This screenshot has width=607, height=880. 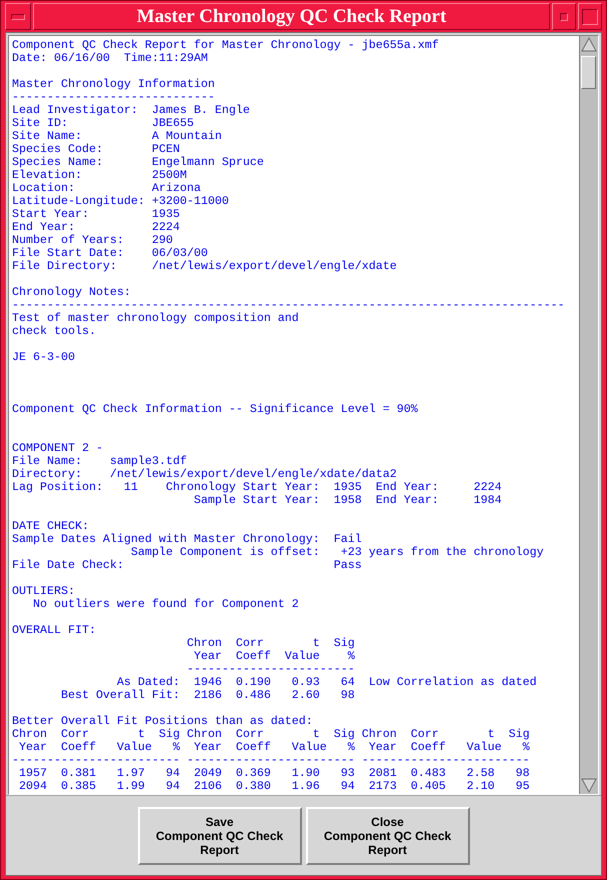 What do you see at coordinates (163, 721) in the screenshot?
I see `report-line: Better Overall Fit Positions than as dated:` at bounding box center [163, 721].